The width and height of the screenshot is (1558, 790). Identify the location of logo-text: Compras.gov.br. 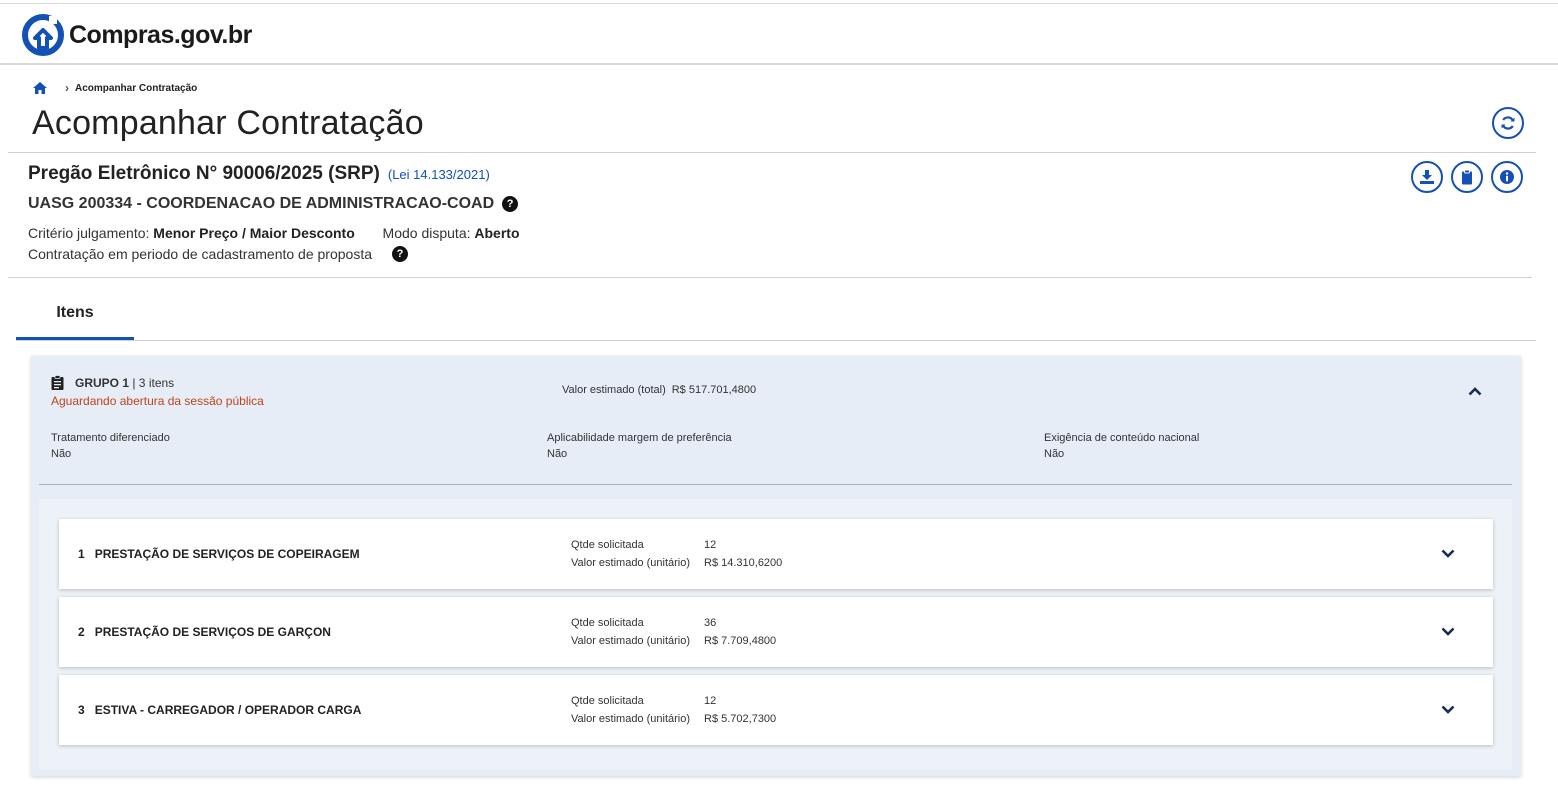
(160, 34).